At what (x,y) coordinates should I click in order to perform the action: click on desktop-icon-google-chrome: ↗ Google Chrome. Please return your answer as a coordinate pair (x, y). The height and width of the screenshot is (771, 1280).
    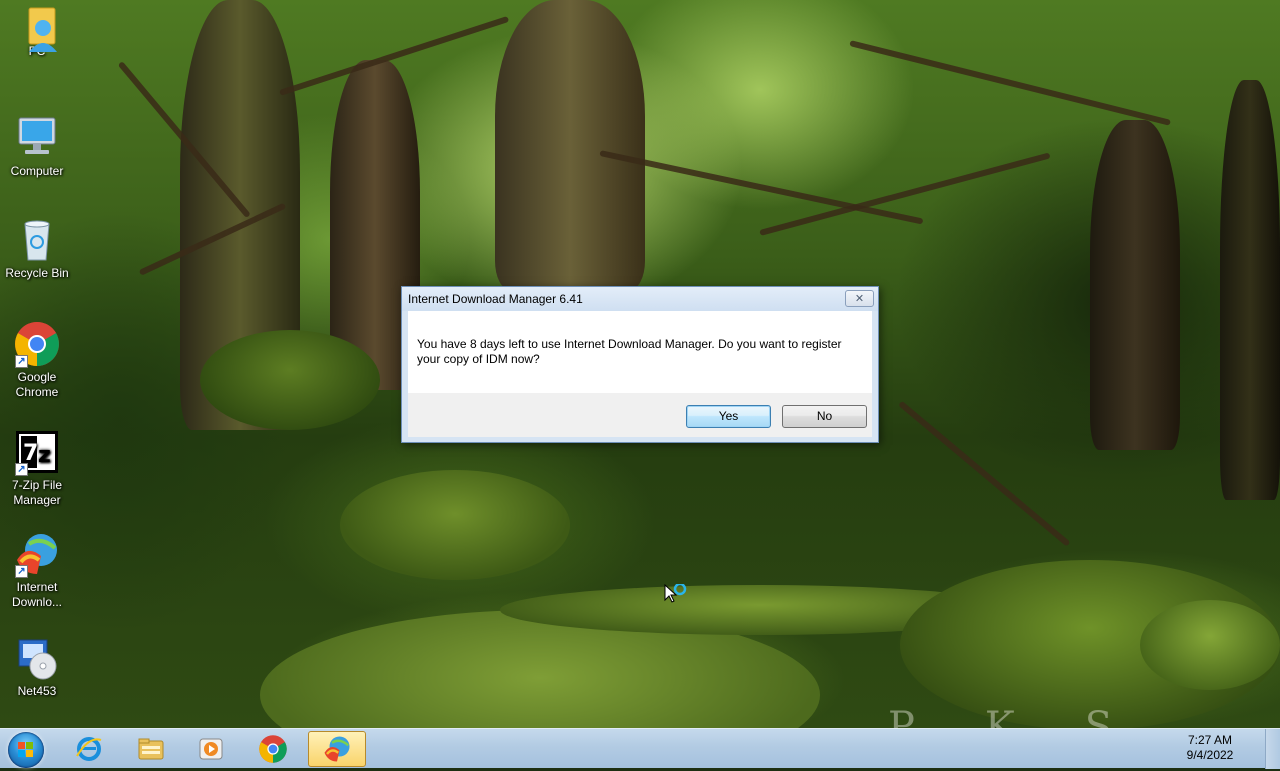
    Looking at the image, I should click on (37, 360).